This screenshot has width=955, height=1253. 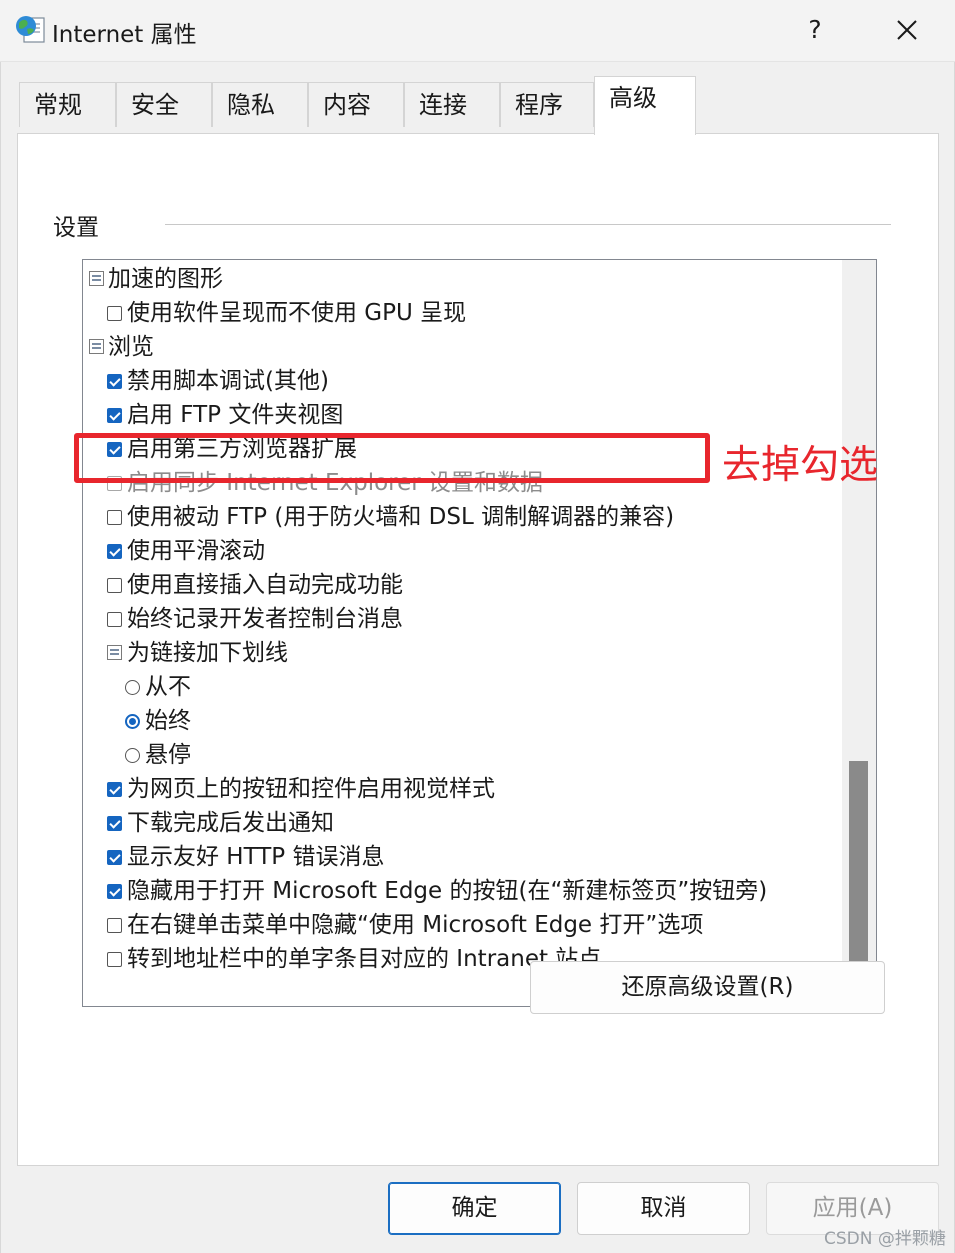 I want to click on settings-checkbox-option: 为网页上的按钮和控件启用视觉样式, so click(x=460, y=789).